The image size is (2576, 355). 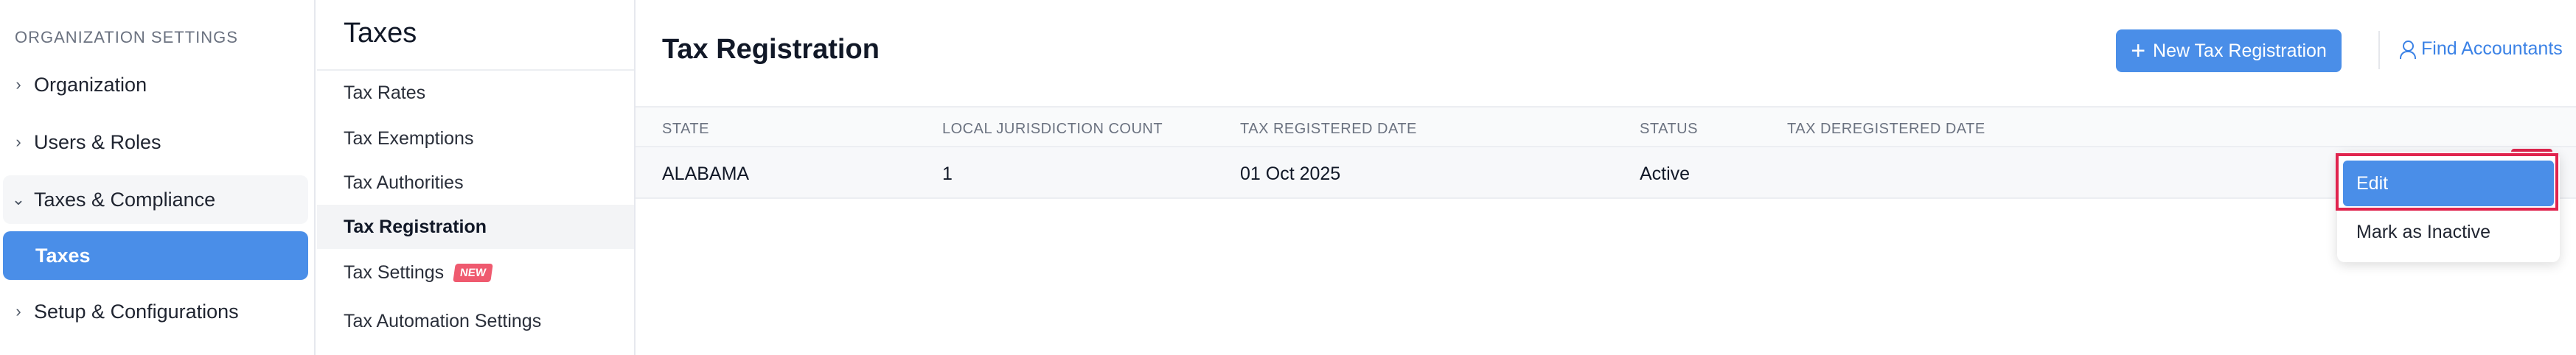 I want to click on sidebar-item-users-roles: › Users & Roles, so click(x=155, y=142).